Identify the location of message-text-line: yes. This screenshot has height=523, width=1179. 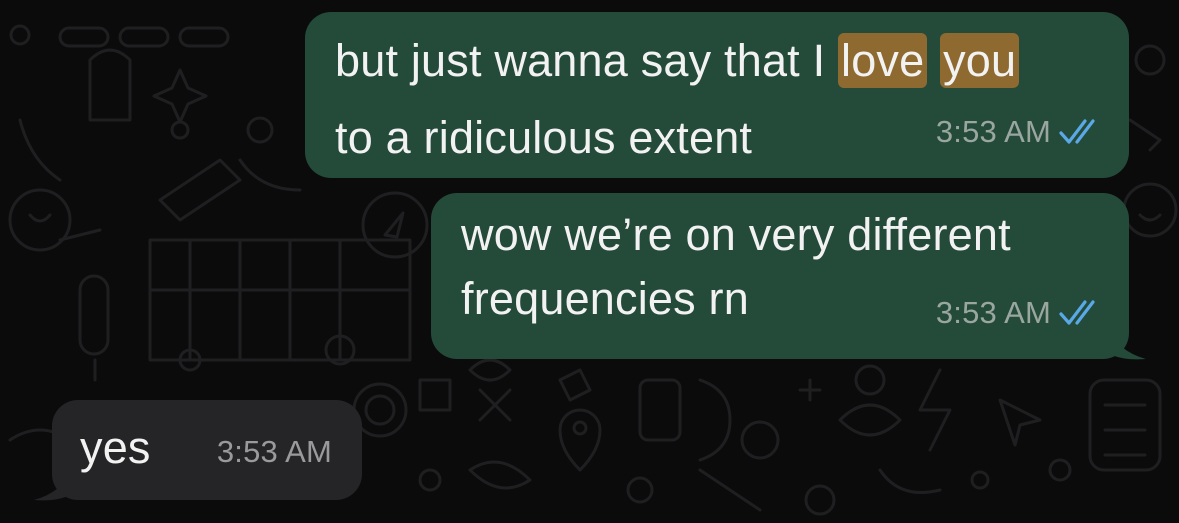
(115, 447).